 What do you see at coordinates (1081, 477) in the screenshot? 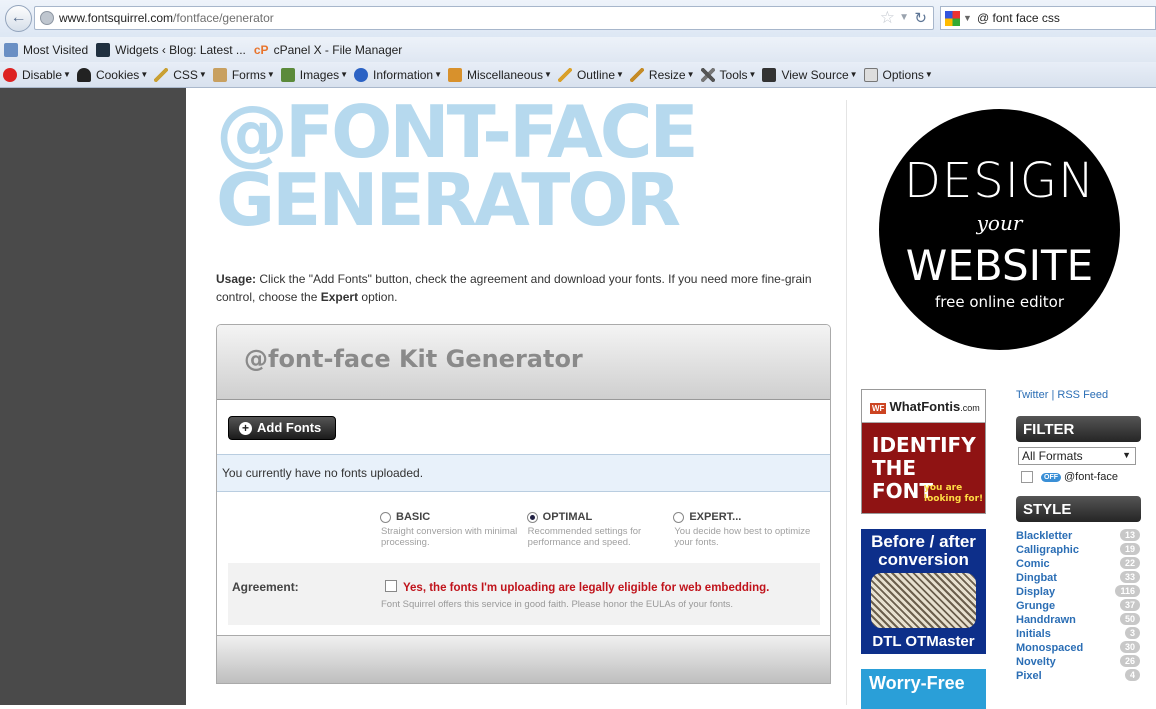
I see `fontface-filter: OFF @font-face` at bounding box center [1081, 477].